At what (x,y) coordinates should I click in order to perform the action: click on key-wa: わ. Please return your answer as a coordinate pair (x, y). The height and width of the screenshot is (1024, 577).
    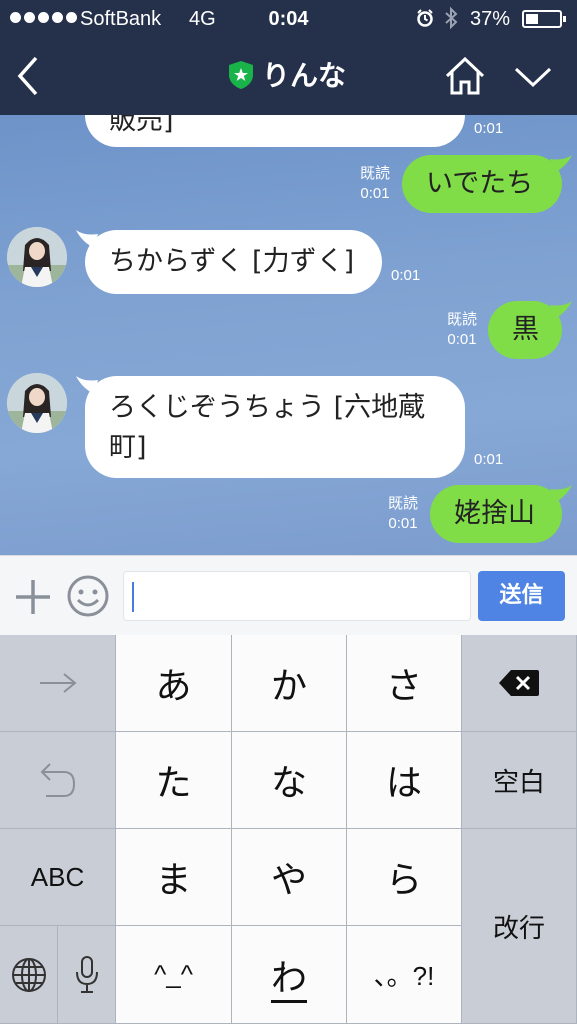
    Looking at the image, I should click on (289, 975).